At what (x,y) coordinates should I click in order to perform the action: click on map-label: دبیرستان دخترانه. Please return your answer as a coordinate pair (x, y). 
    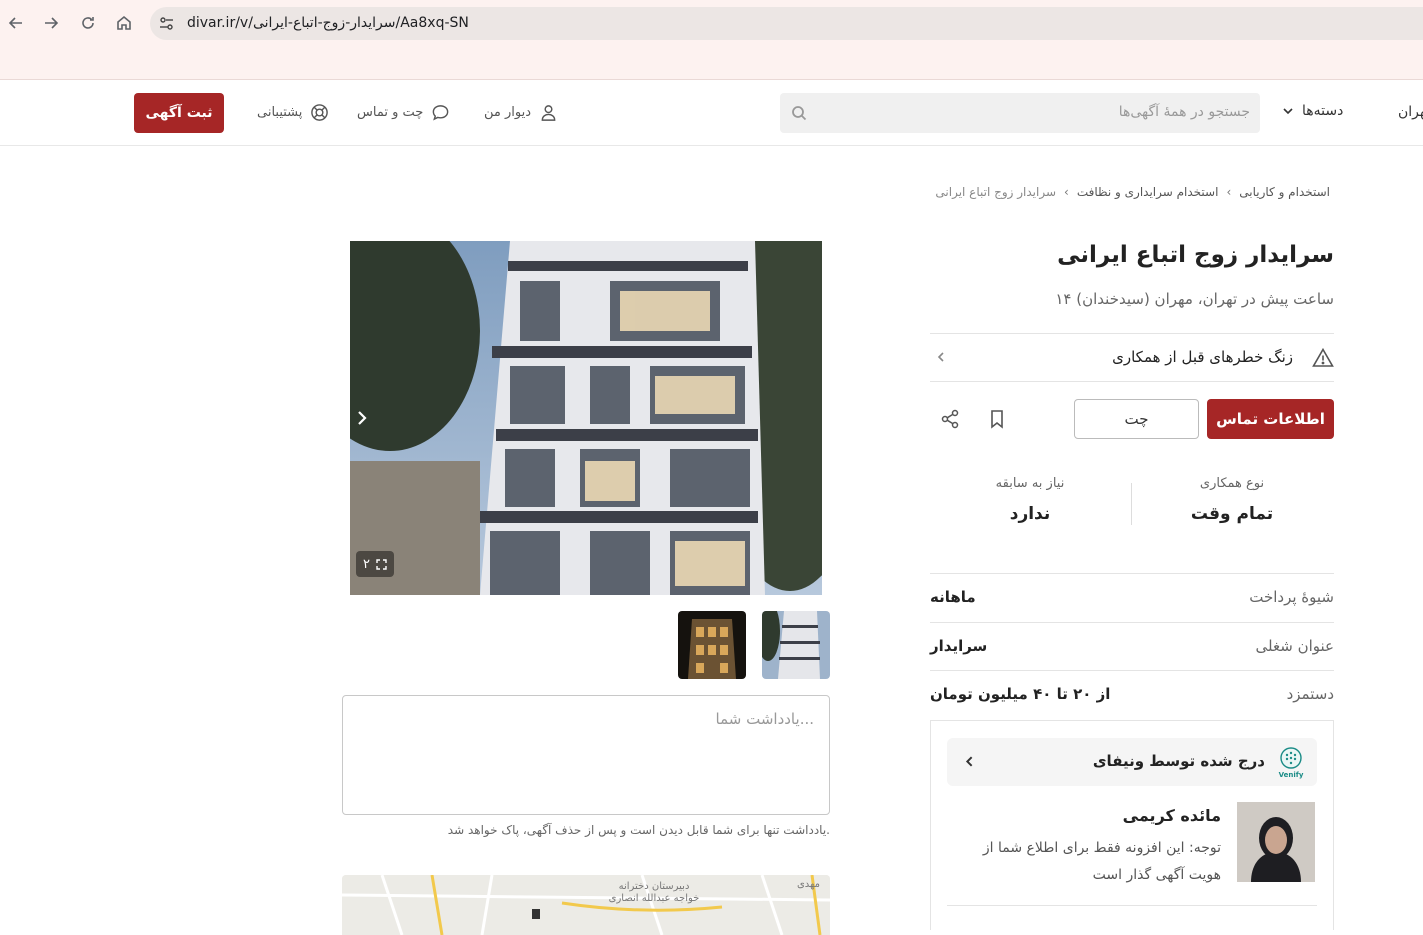
    Looking at the image, I should click on (654, 886).